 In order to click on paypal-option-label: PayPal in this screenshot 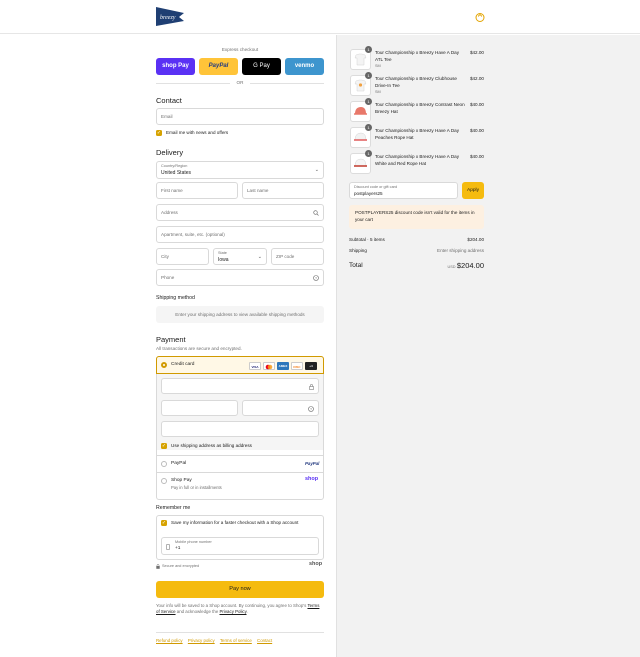, I will do `click(179, 463)`.